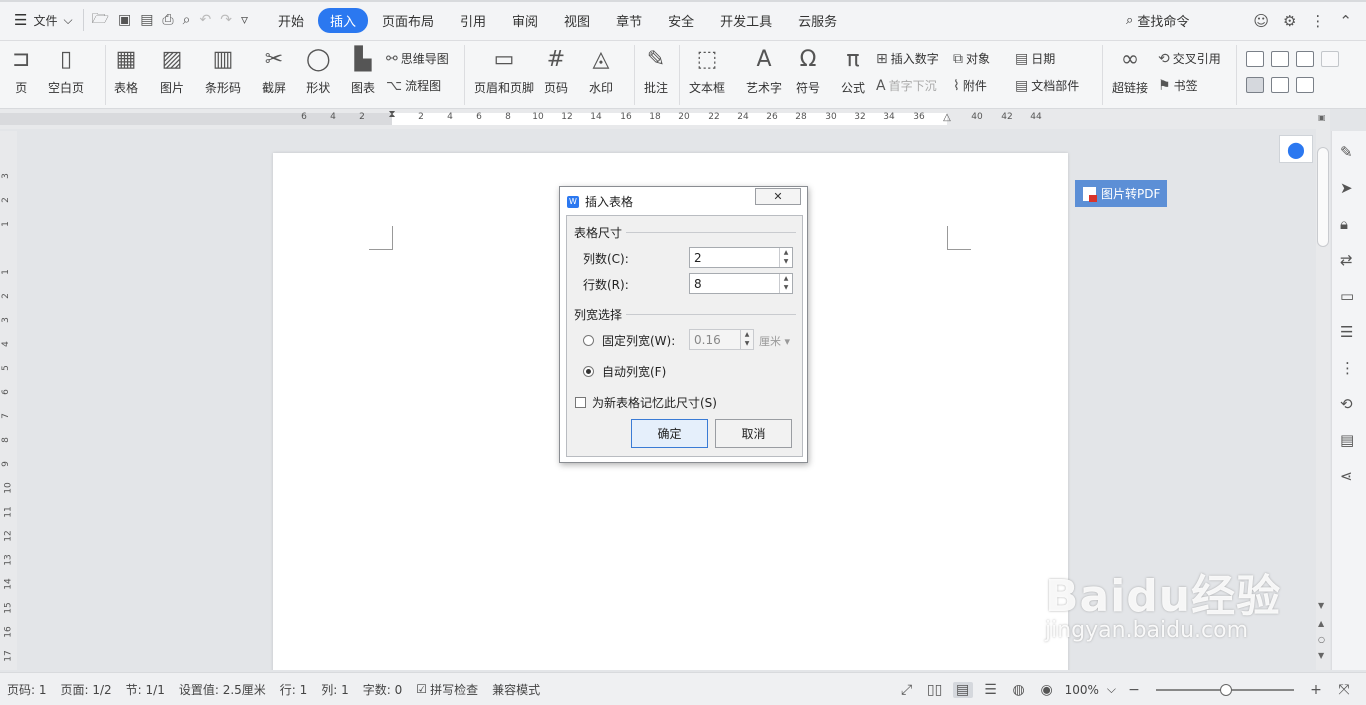 The width and height of the screenshot is (1366, 705). Describe the element at coordinates (318, 71) in the screenshot. I see `shape-button: ◯ 形状` at that location.